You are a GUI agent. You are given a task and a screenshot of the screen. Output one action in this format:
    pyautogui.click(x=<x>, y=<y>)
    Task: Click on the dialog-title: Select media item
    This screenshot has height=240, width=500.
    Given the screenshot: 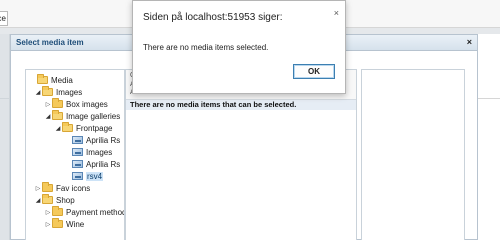 What is the action you would take?
    pyautogui.click(x=50, y=42)
    